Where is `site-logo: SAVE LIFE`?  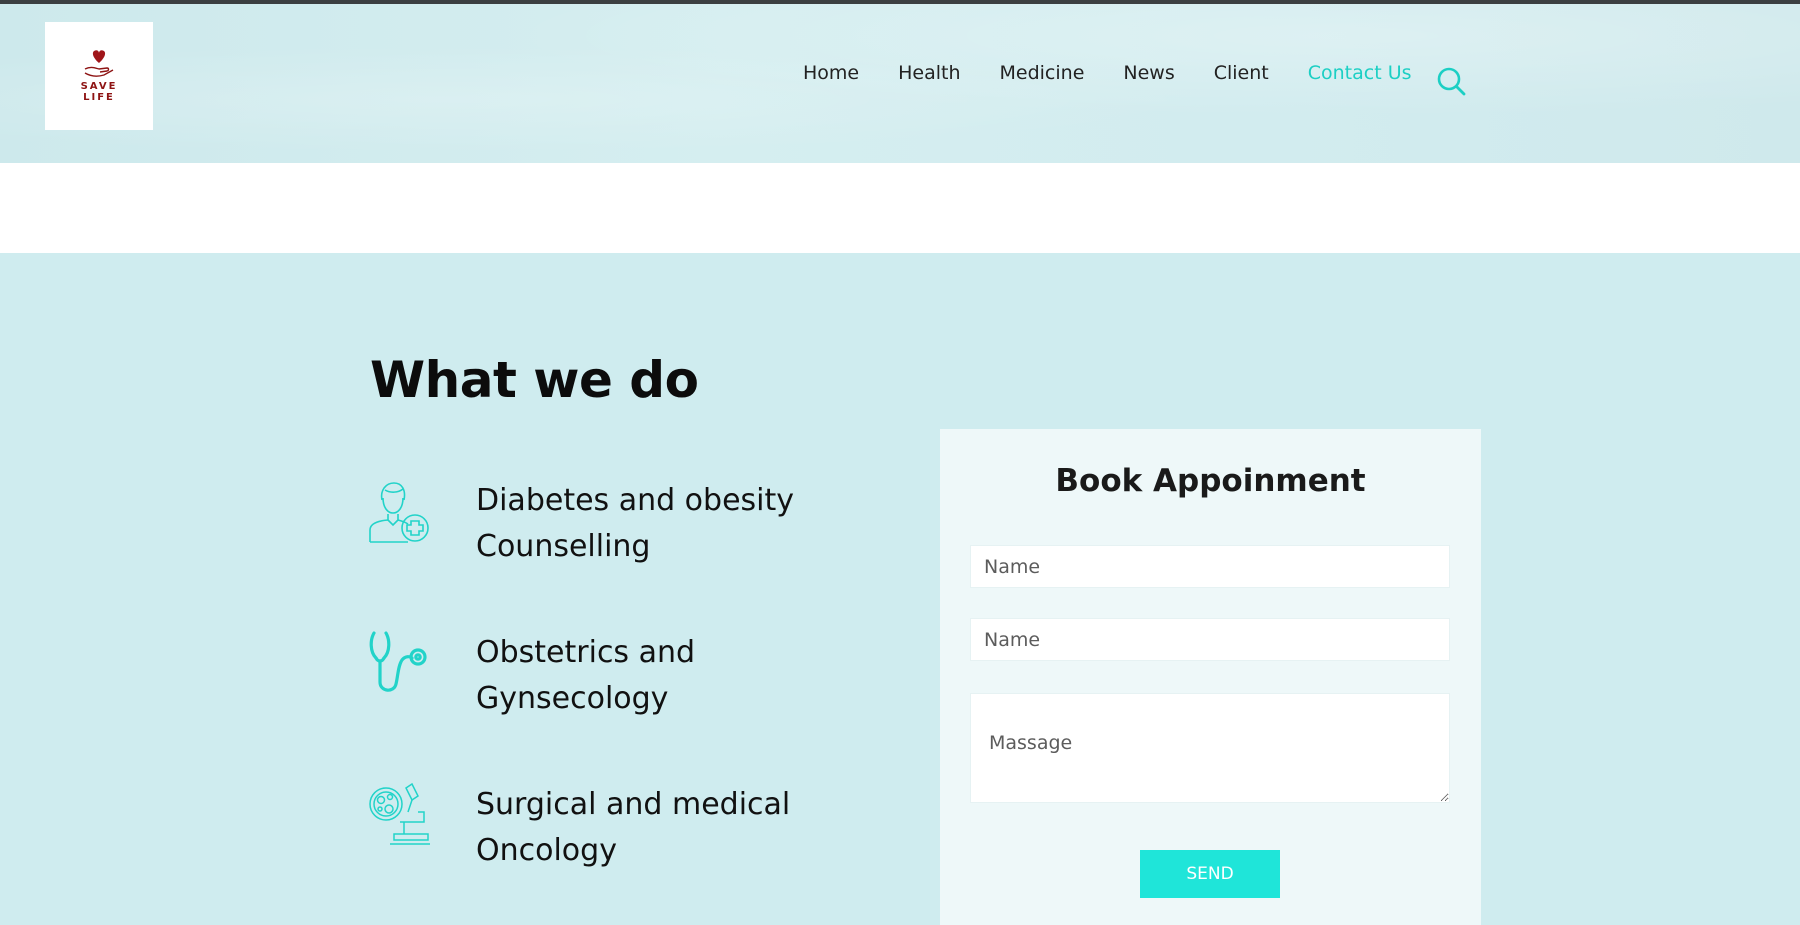
site-logo: SAVE LIFE is located at coordinates (99, 76).